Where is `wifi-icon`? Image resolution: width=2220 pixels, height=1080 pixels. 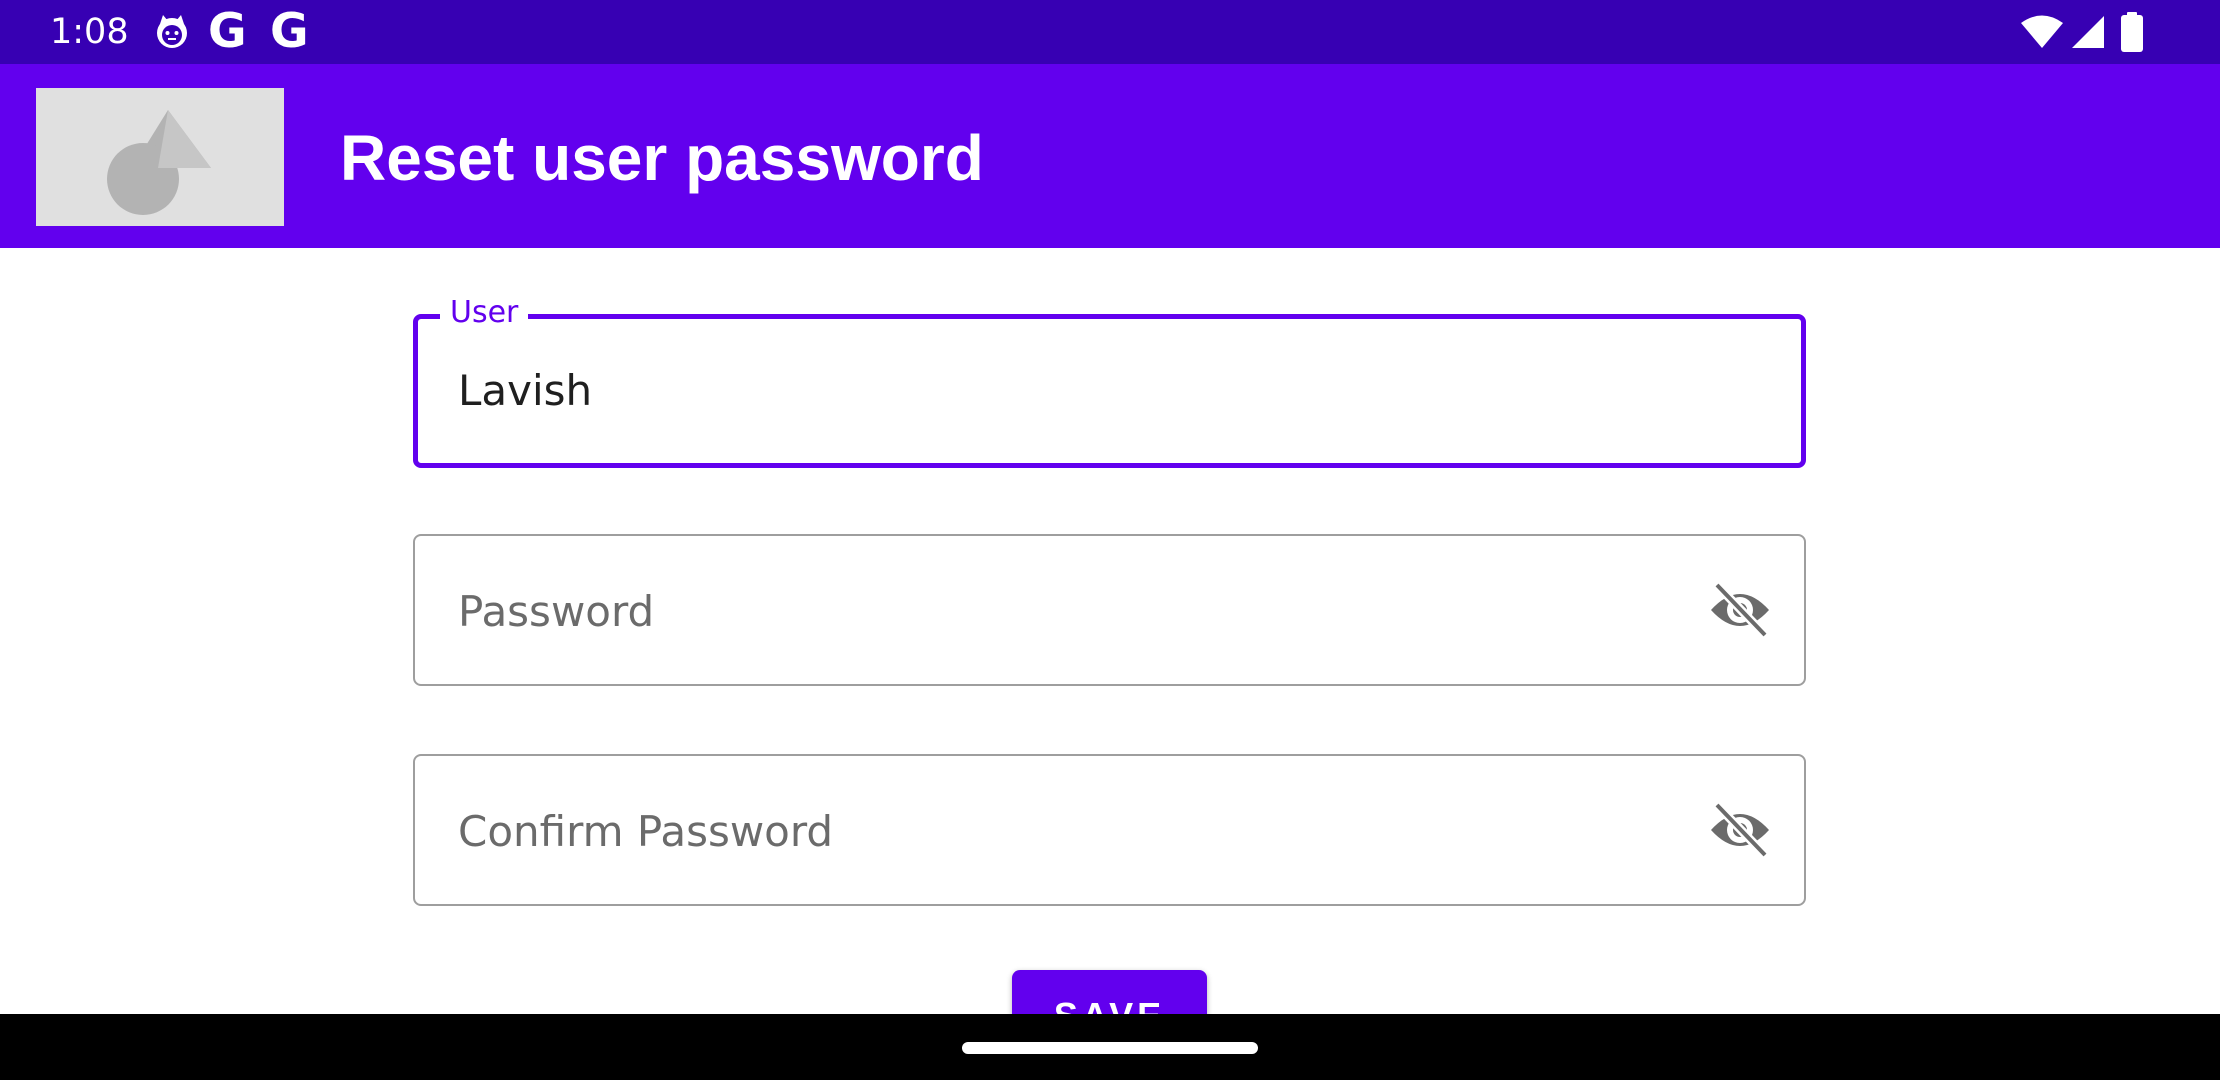
wifi-icon is located at coordinates (2042, 31).